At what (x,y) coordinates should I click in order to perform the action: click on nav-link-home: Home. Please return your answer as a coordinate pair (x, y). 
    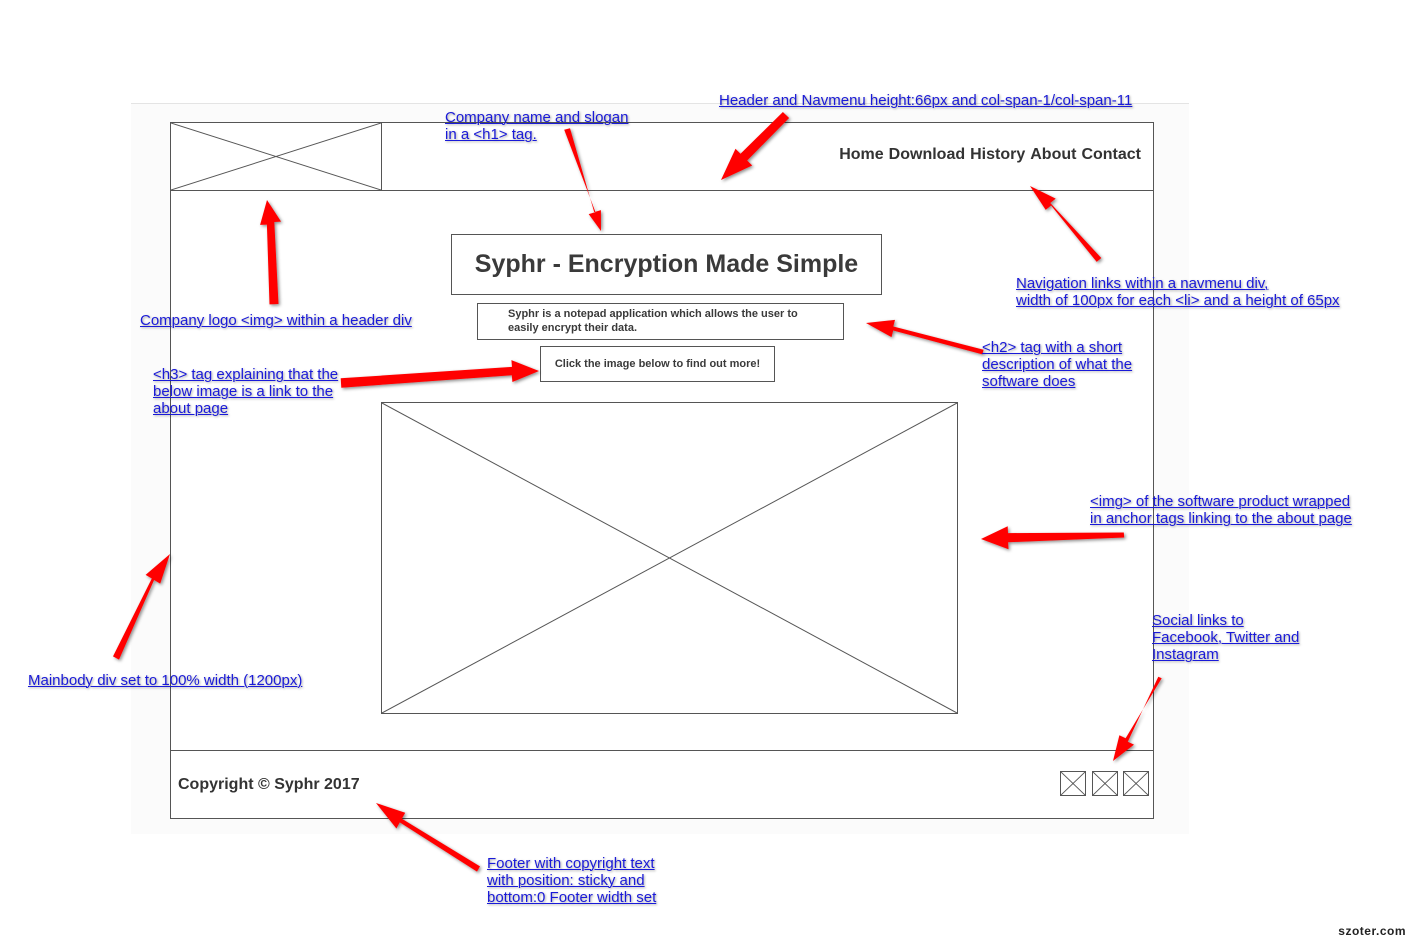
    Looking at the image, I should click on (861, 155).